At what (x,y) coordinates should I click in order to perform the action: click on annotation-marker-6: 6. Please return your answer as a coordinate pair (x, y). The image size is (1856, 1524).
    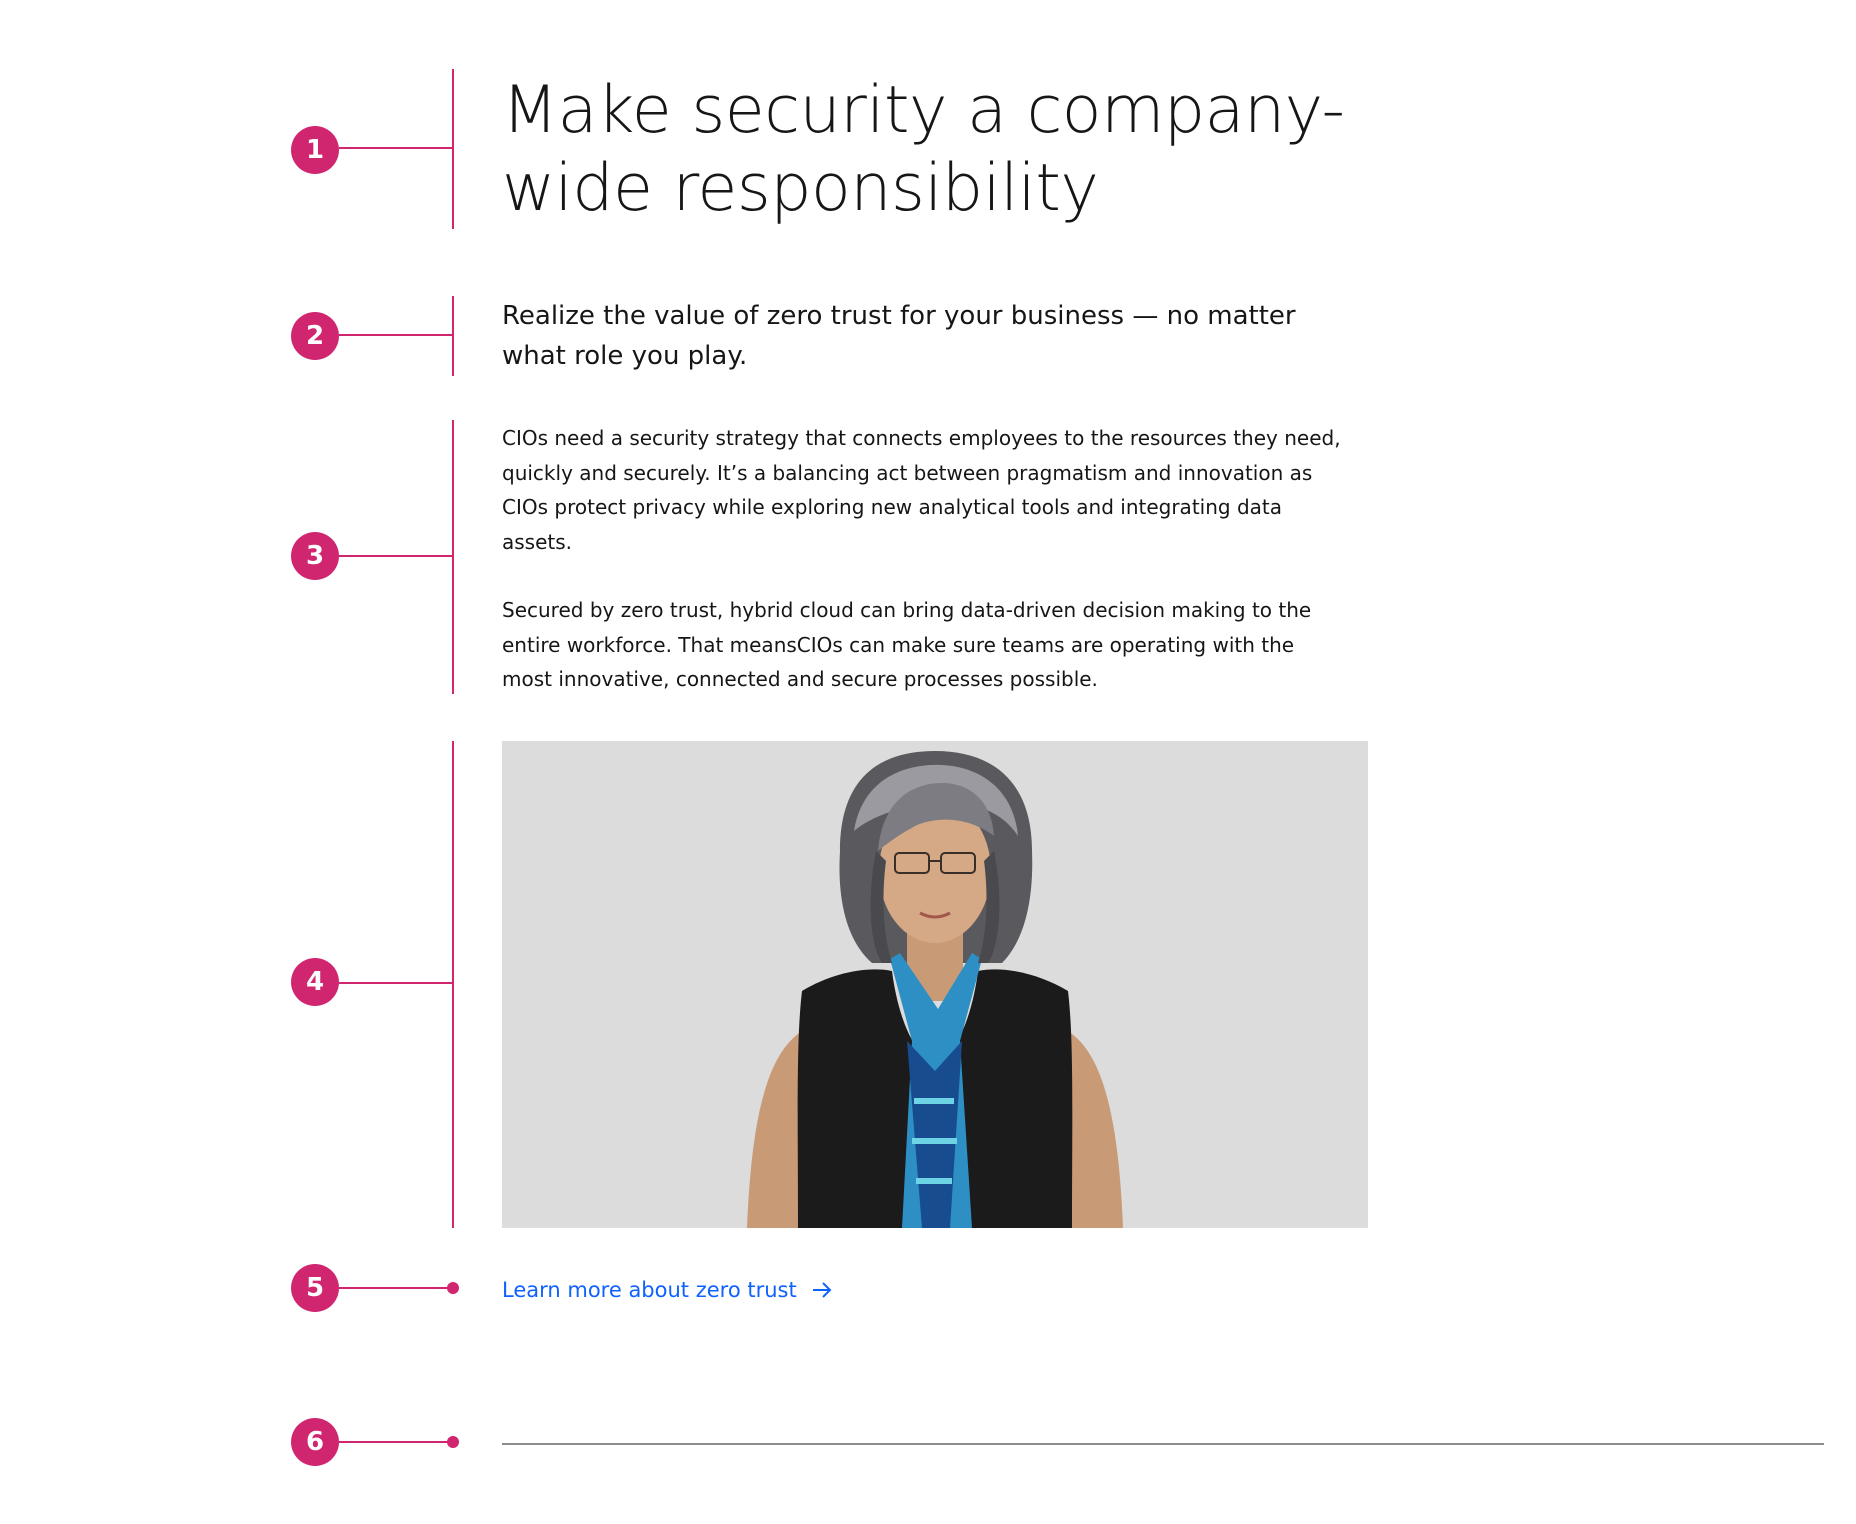
    Looking at the image, I should click on (315, 1442).